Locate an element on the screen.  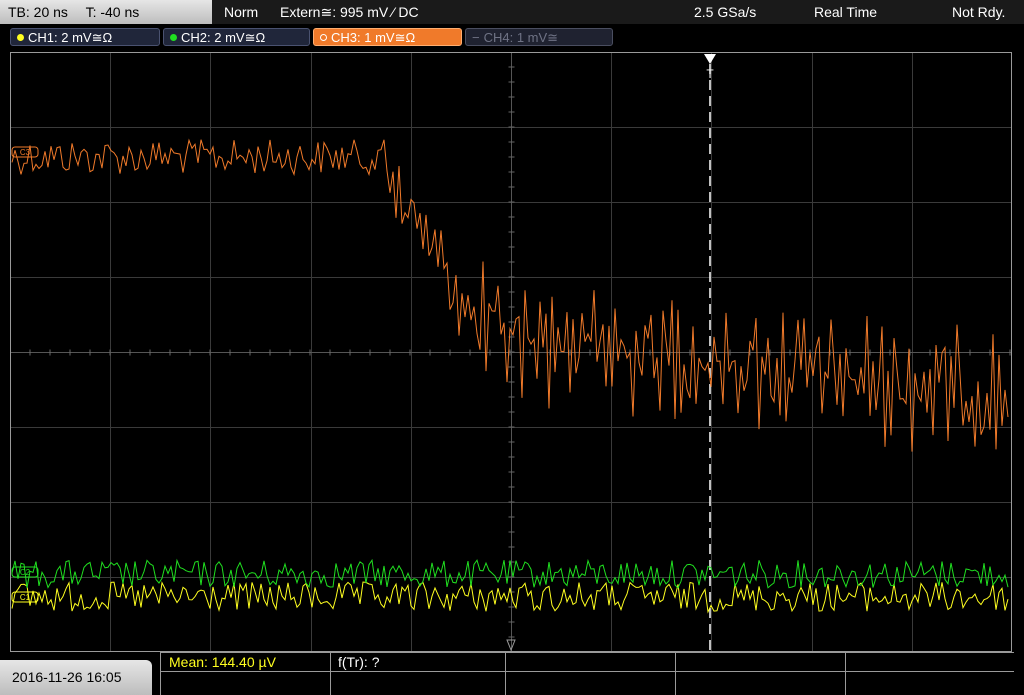
trigger-mode: Norm is located at coordinates (241, 12).